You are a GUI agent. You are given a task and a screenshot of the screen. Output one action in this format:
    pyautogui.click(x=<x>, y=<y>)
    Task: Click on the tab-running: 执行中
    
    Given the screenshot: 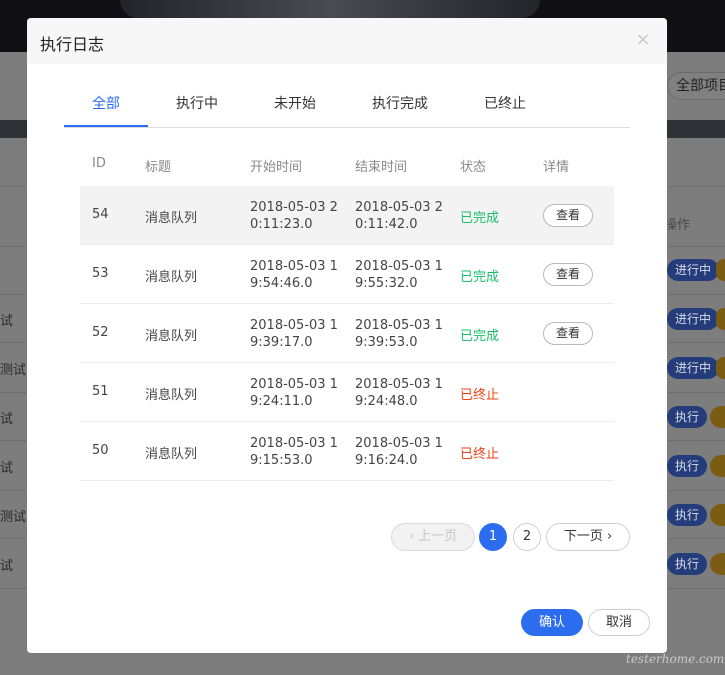 What is the action you would take?
    pyautogui.click(x=197, y=110)
    